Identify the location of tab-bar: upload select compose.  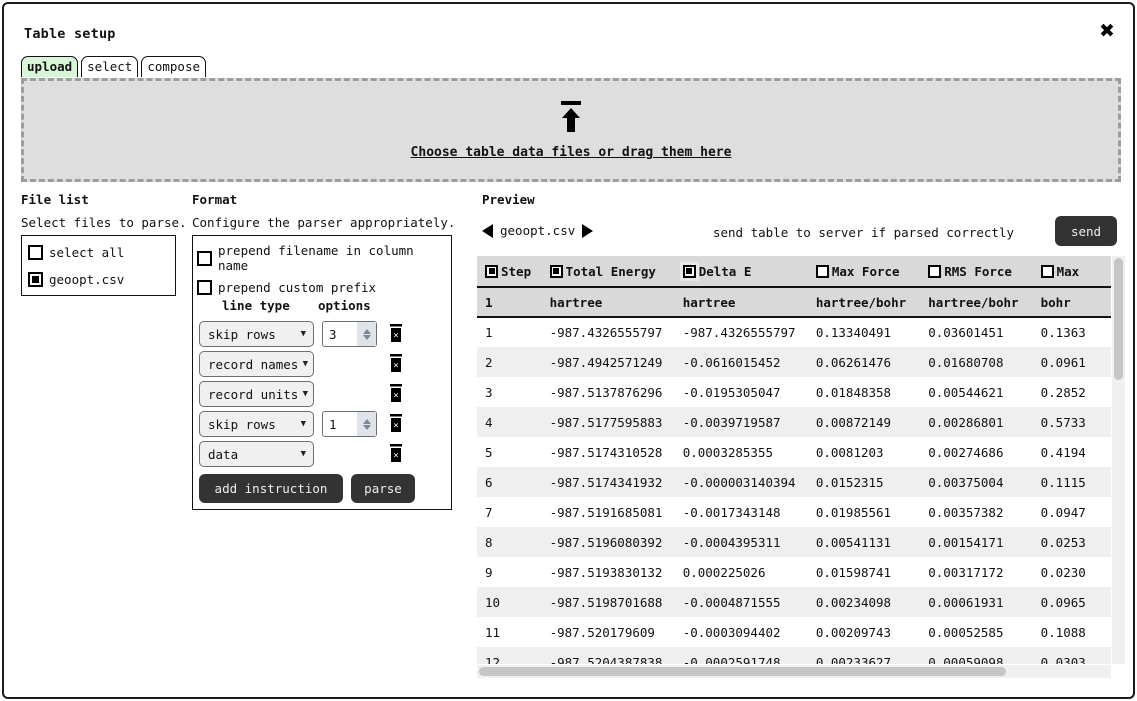
(113, 66).